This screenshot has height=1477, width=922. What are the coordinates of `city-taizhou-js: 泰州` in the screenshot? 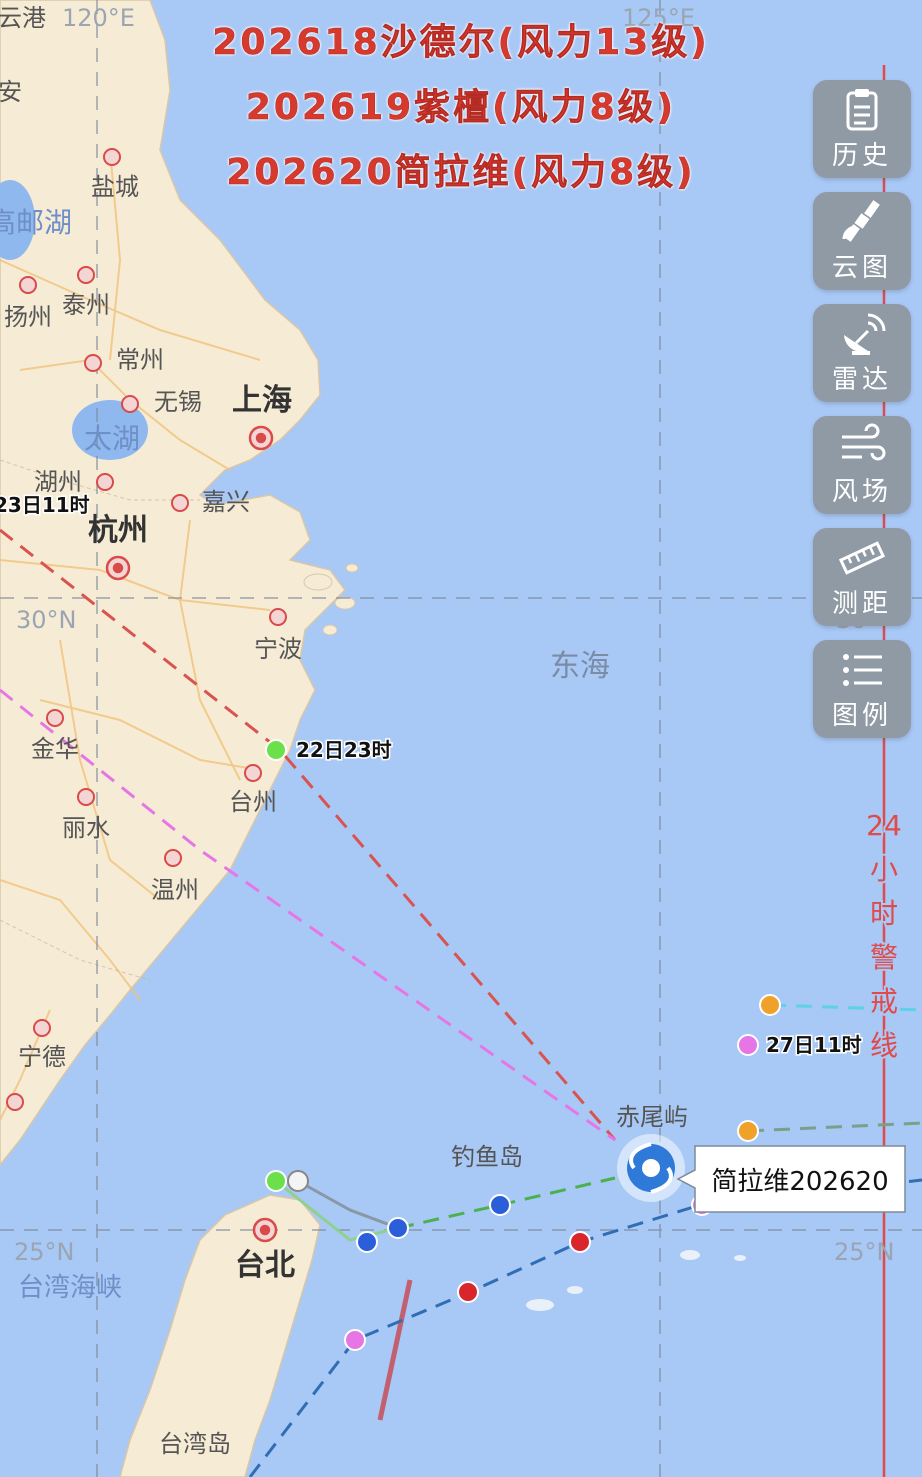 It's located at (86, 305).